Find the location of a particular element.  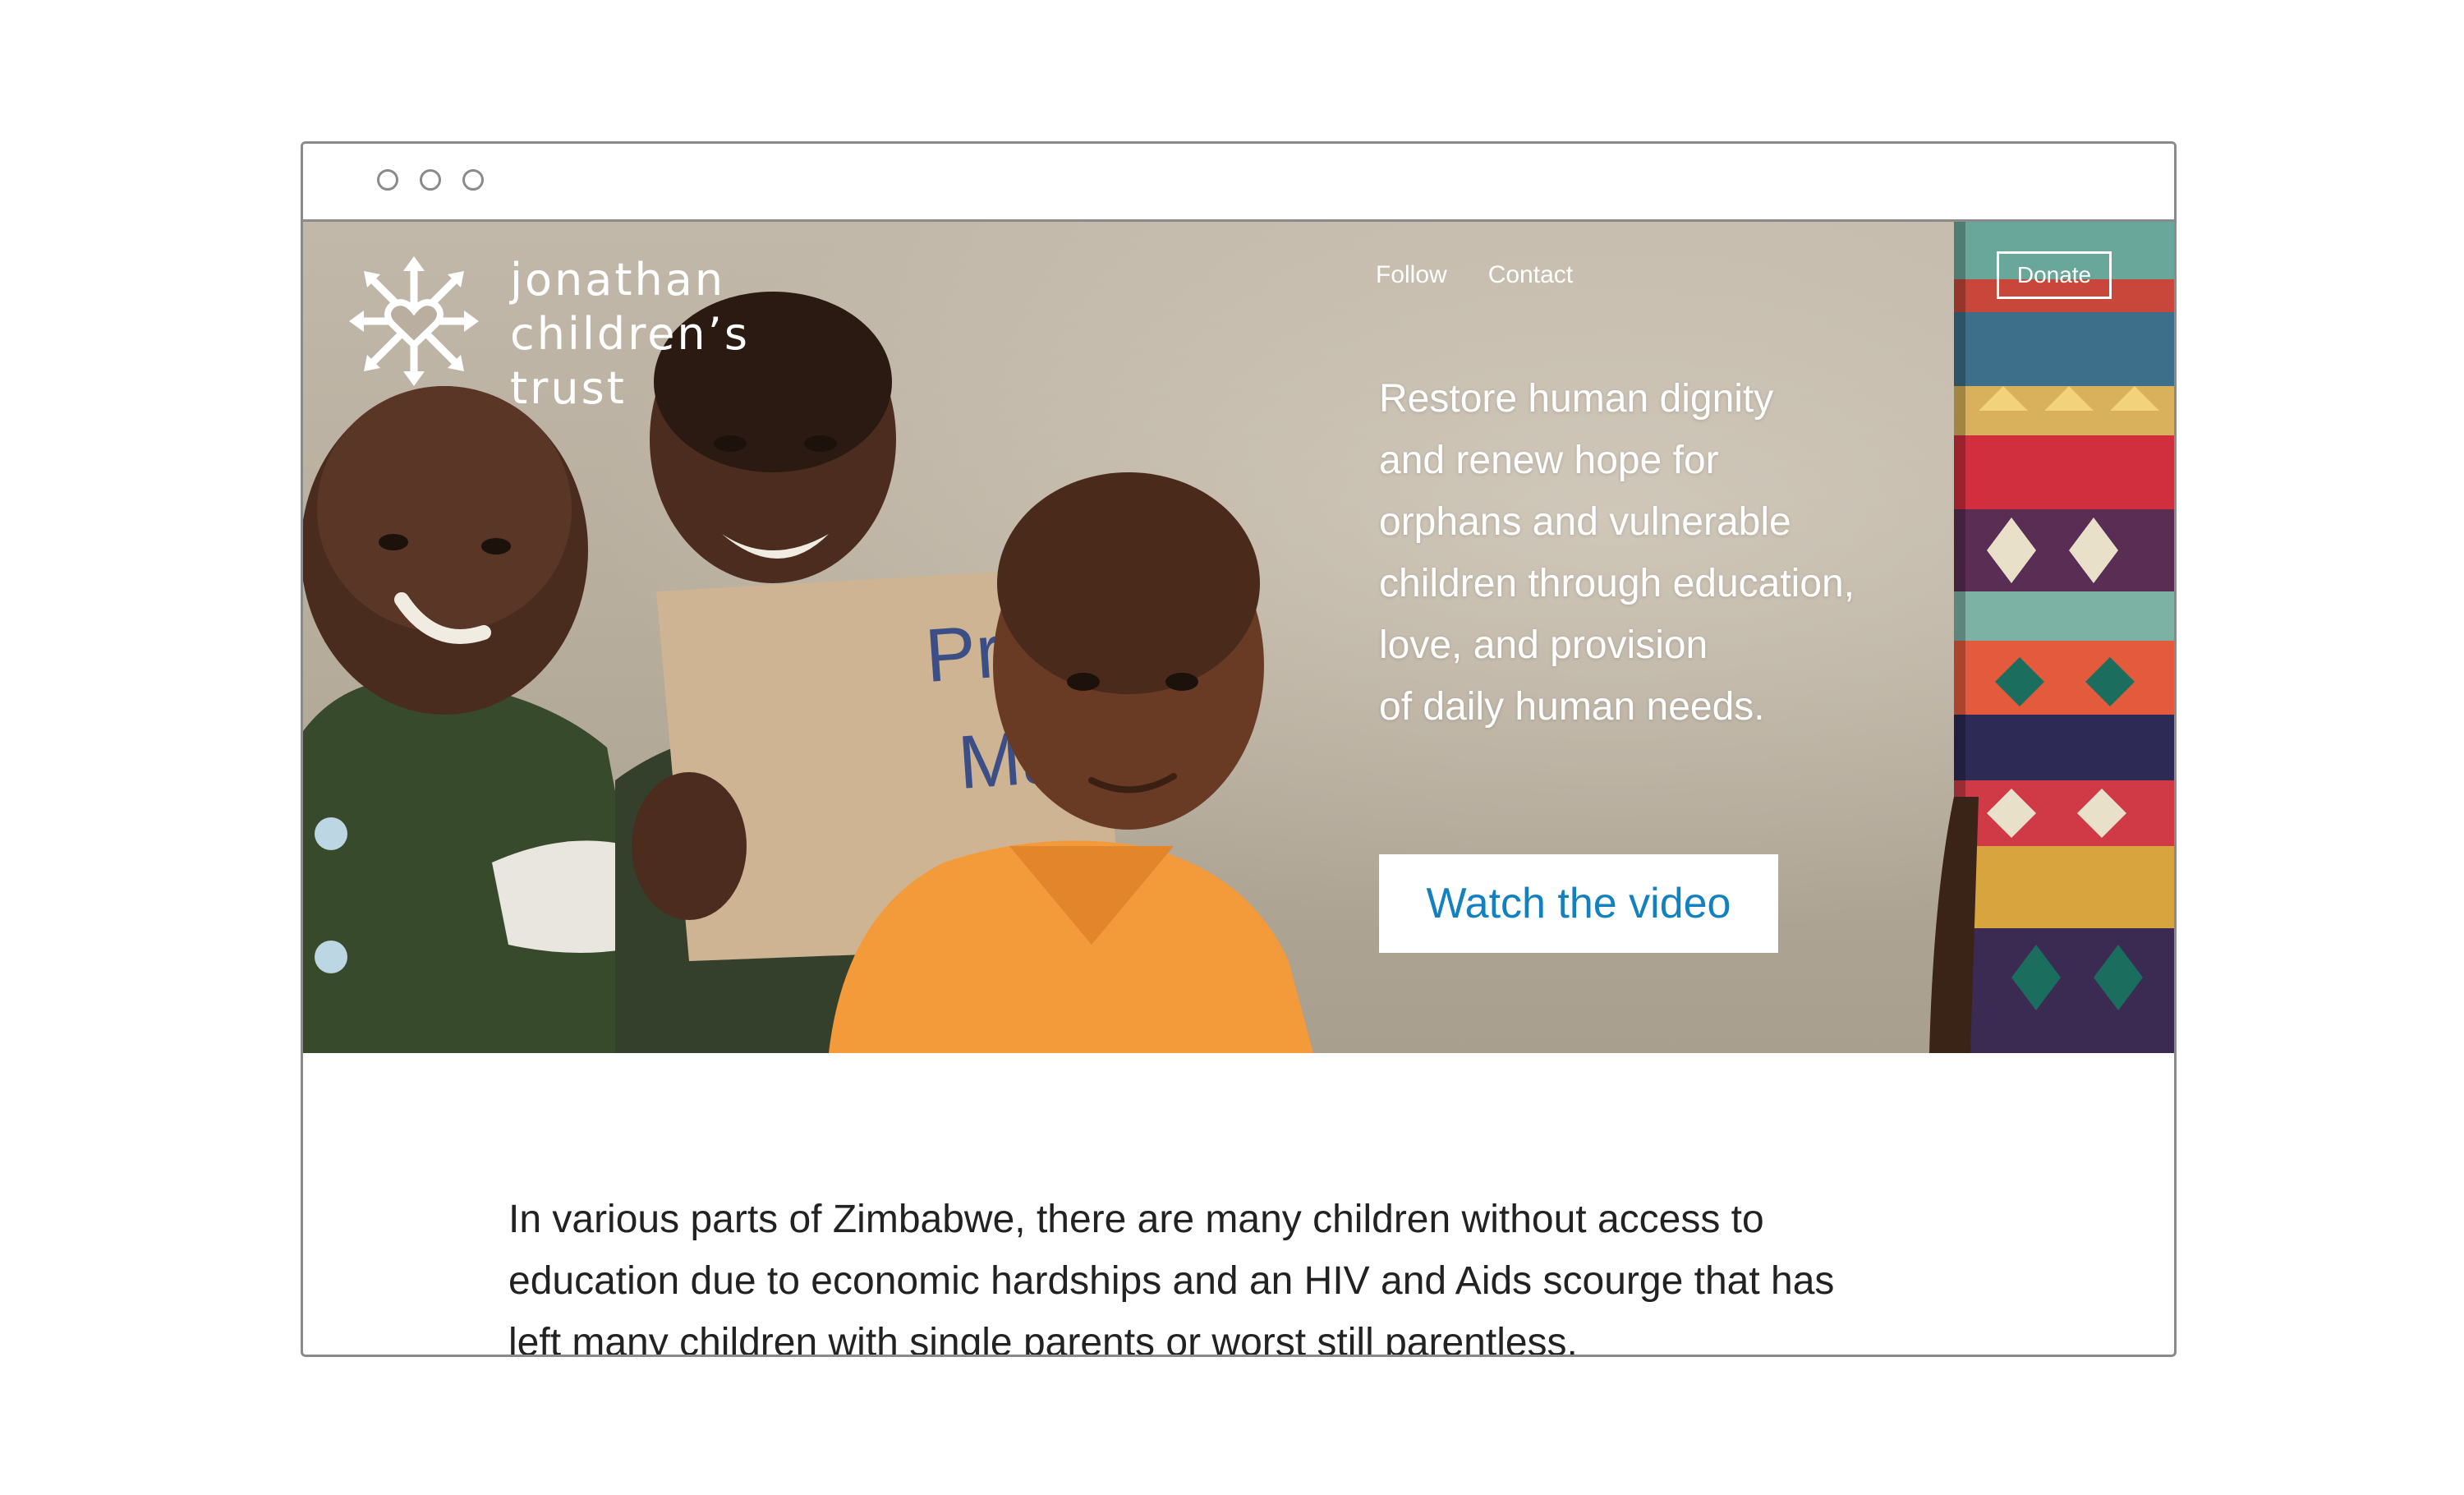

patterned-dress is located at coordinates (2064, 637).